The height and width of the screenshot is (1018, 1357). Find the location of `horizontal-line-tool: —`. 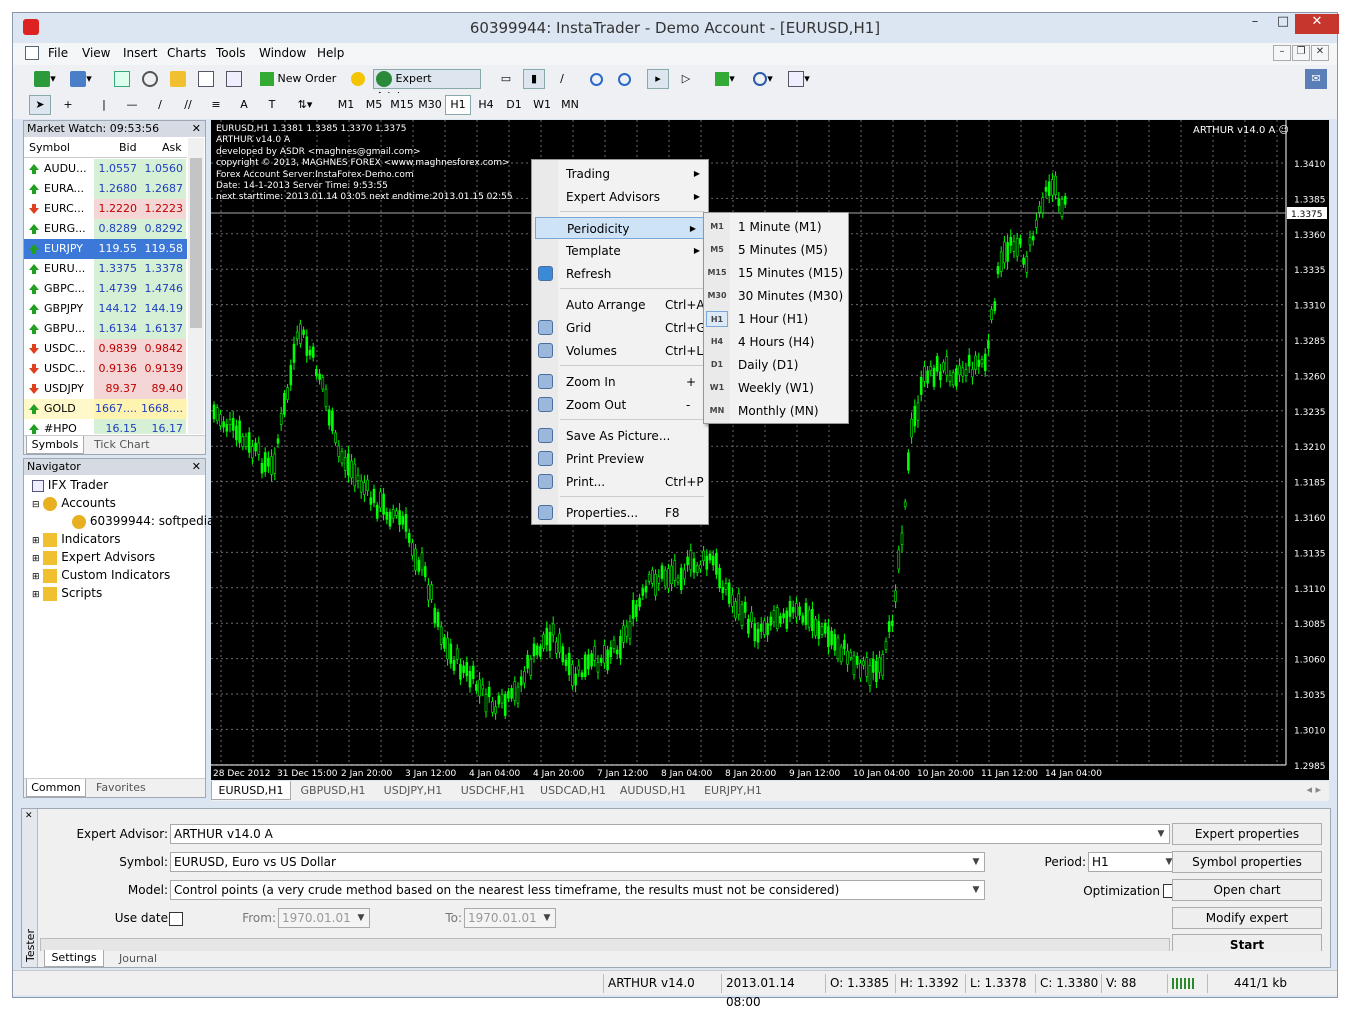

horizontal-line-tool: — is located at coordinates (132, 105).